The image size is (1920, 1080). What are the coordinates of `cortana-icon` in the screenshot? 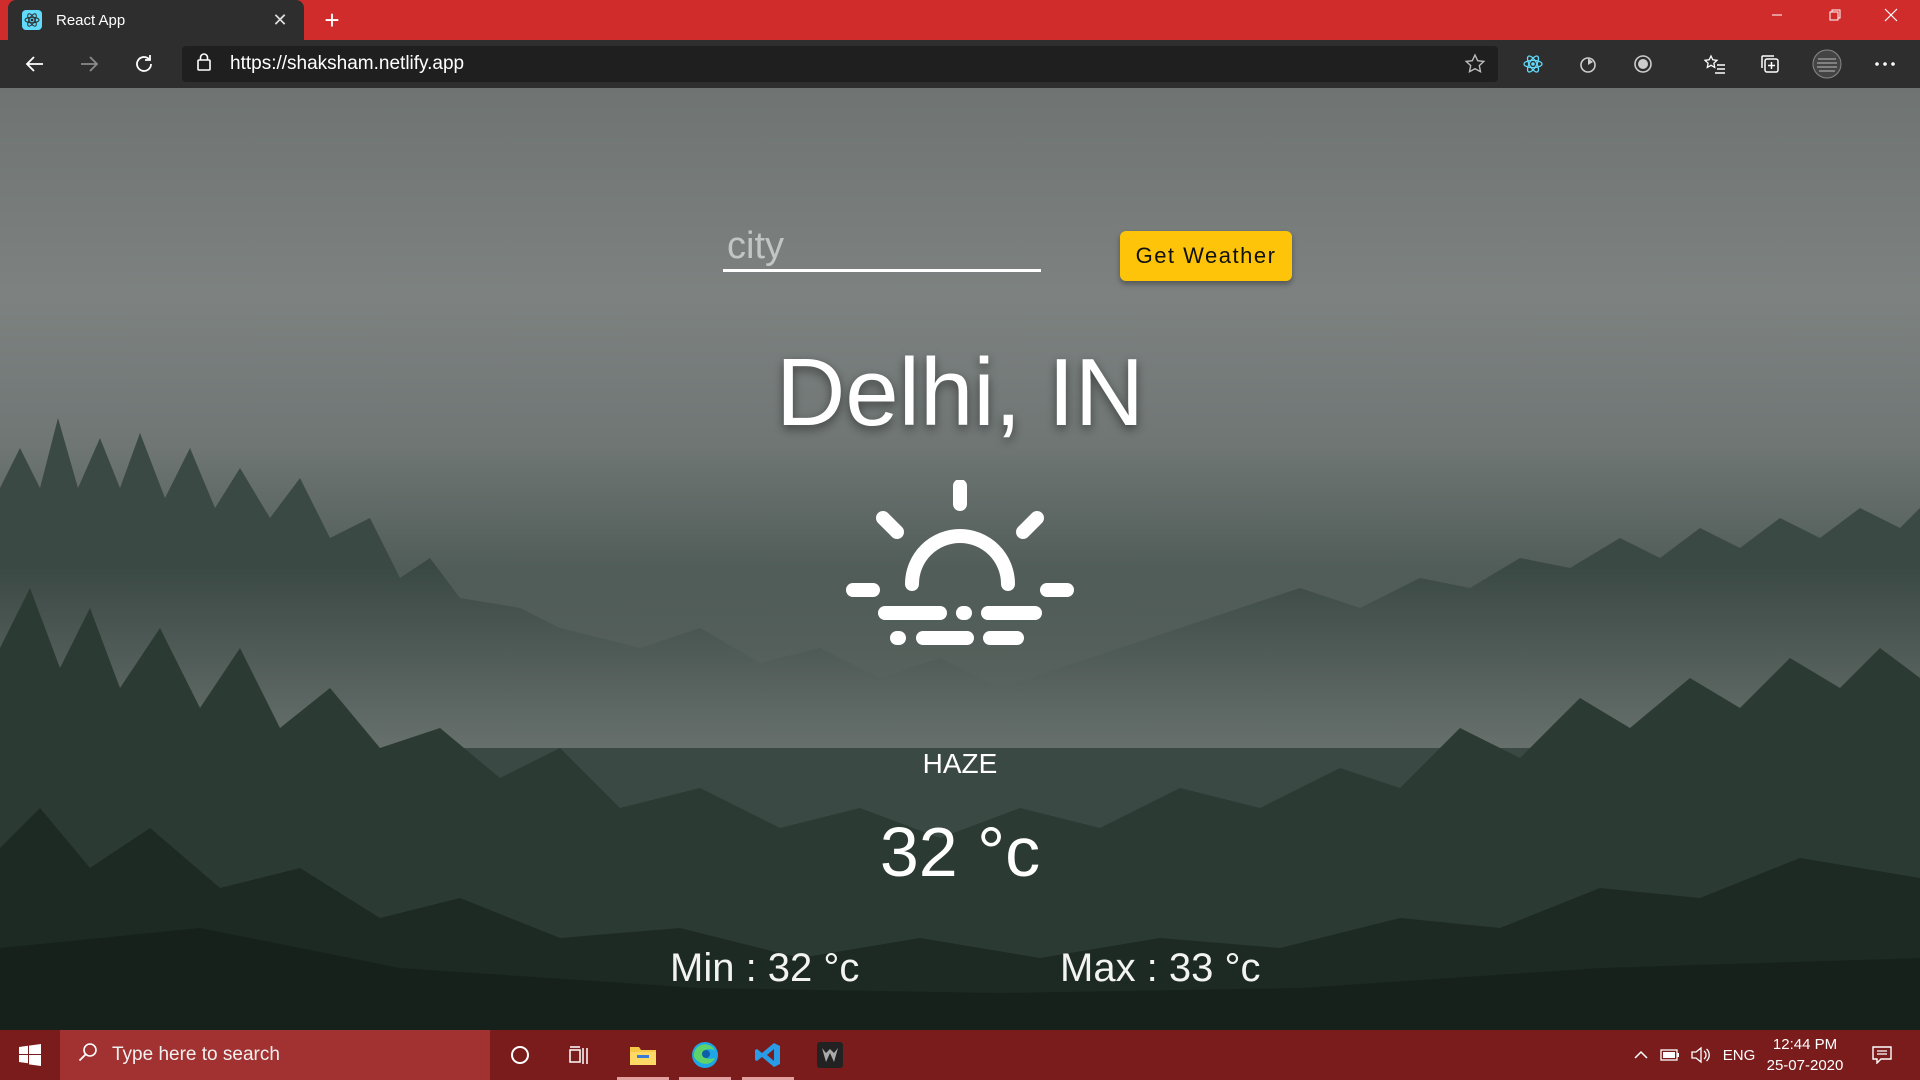 It's located at (520, 1055).